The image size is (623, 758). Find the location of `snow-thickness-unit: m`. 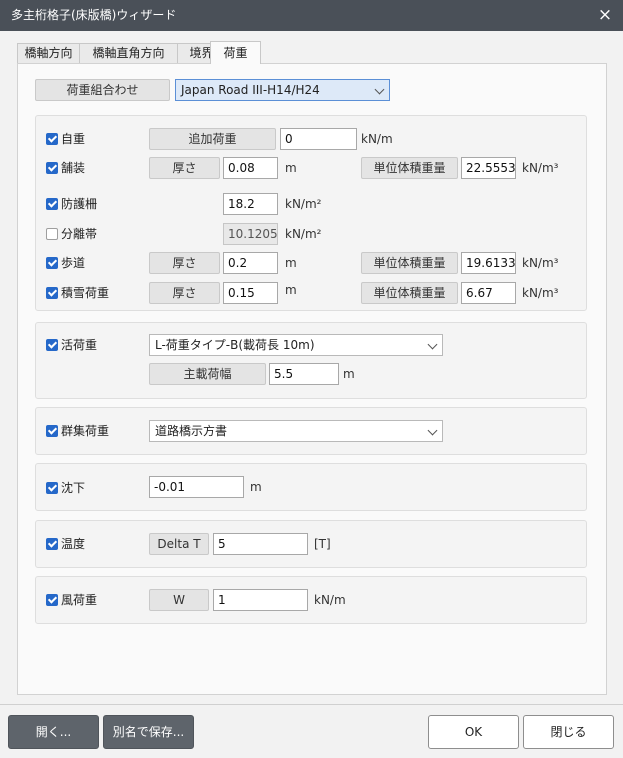

snow-thickness-unit: m is located at coordinates (291, 290).